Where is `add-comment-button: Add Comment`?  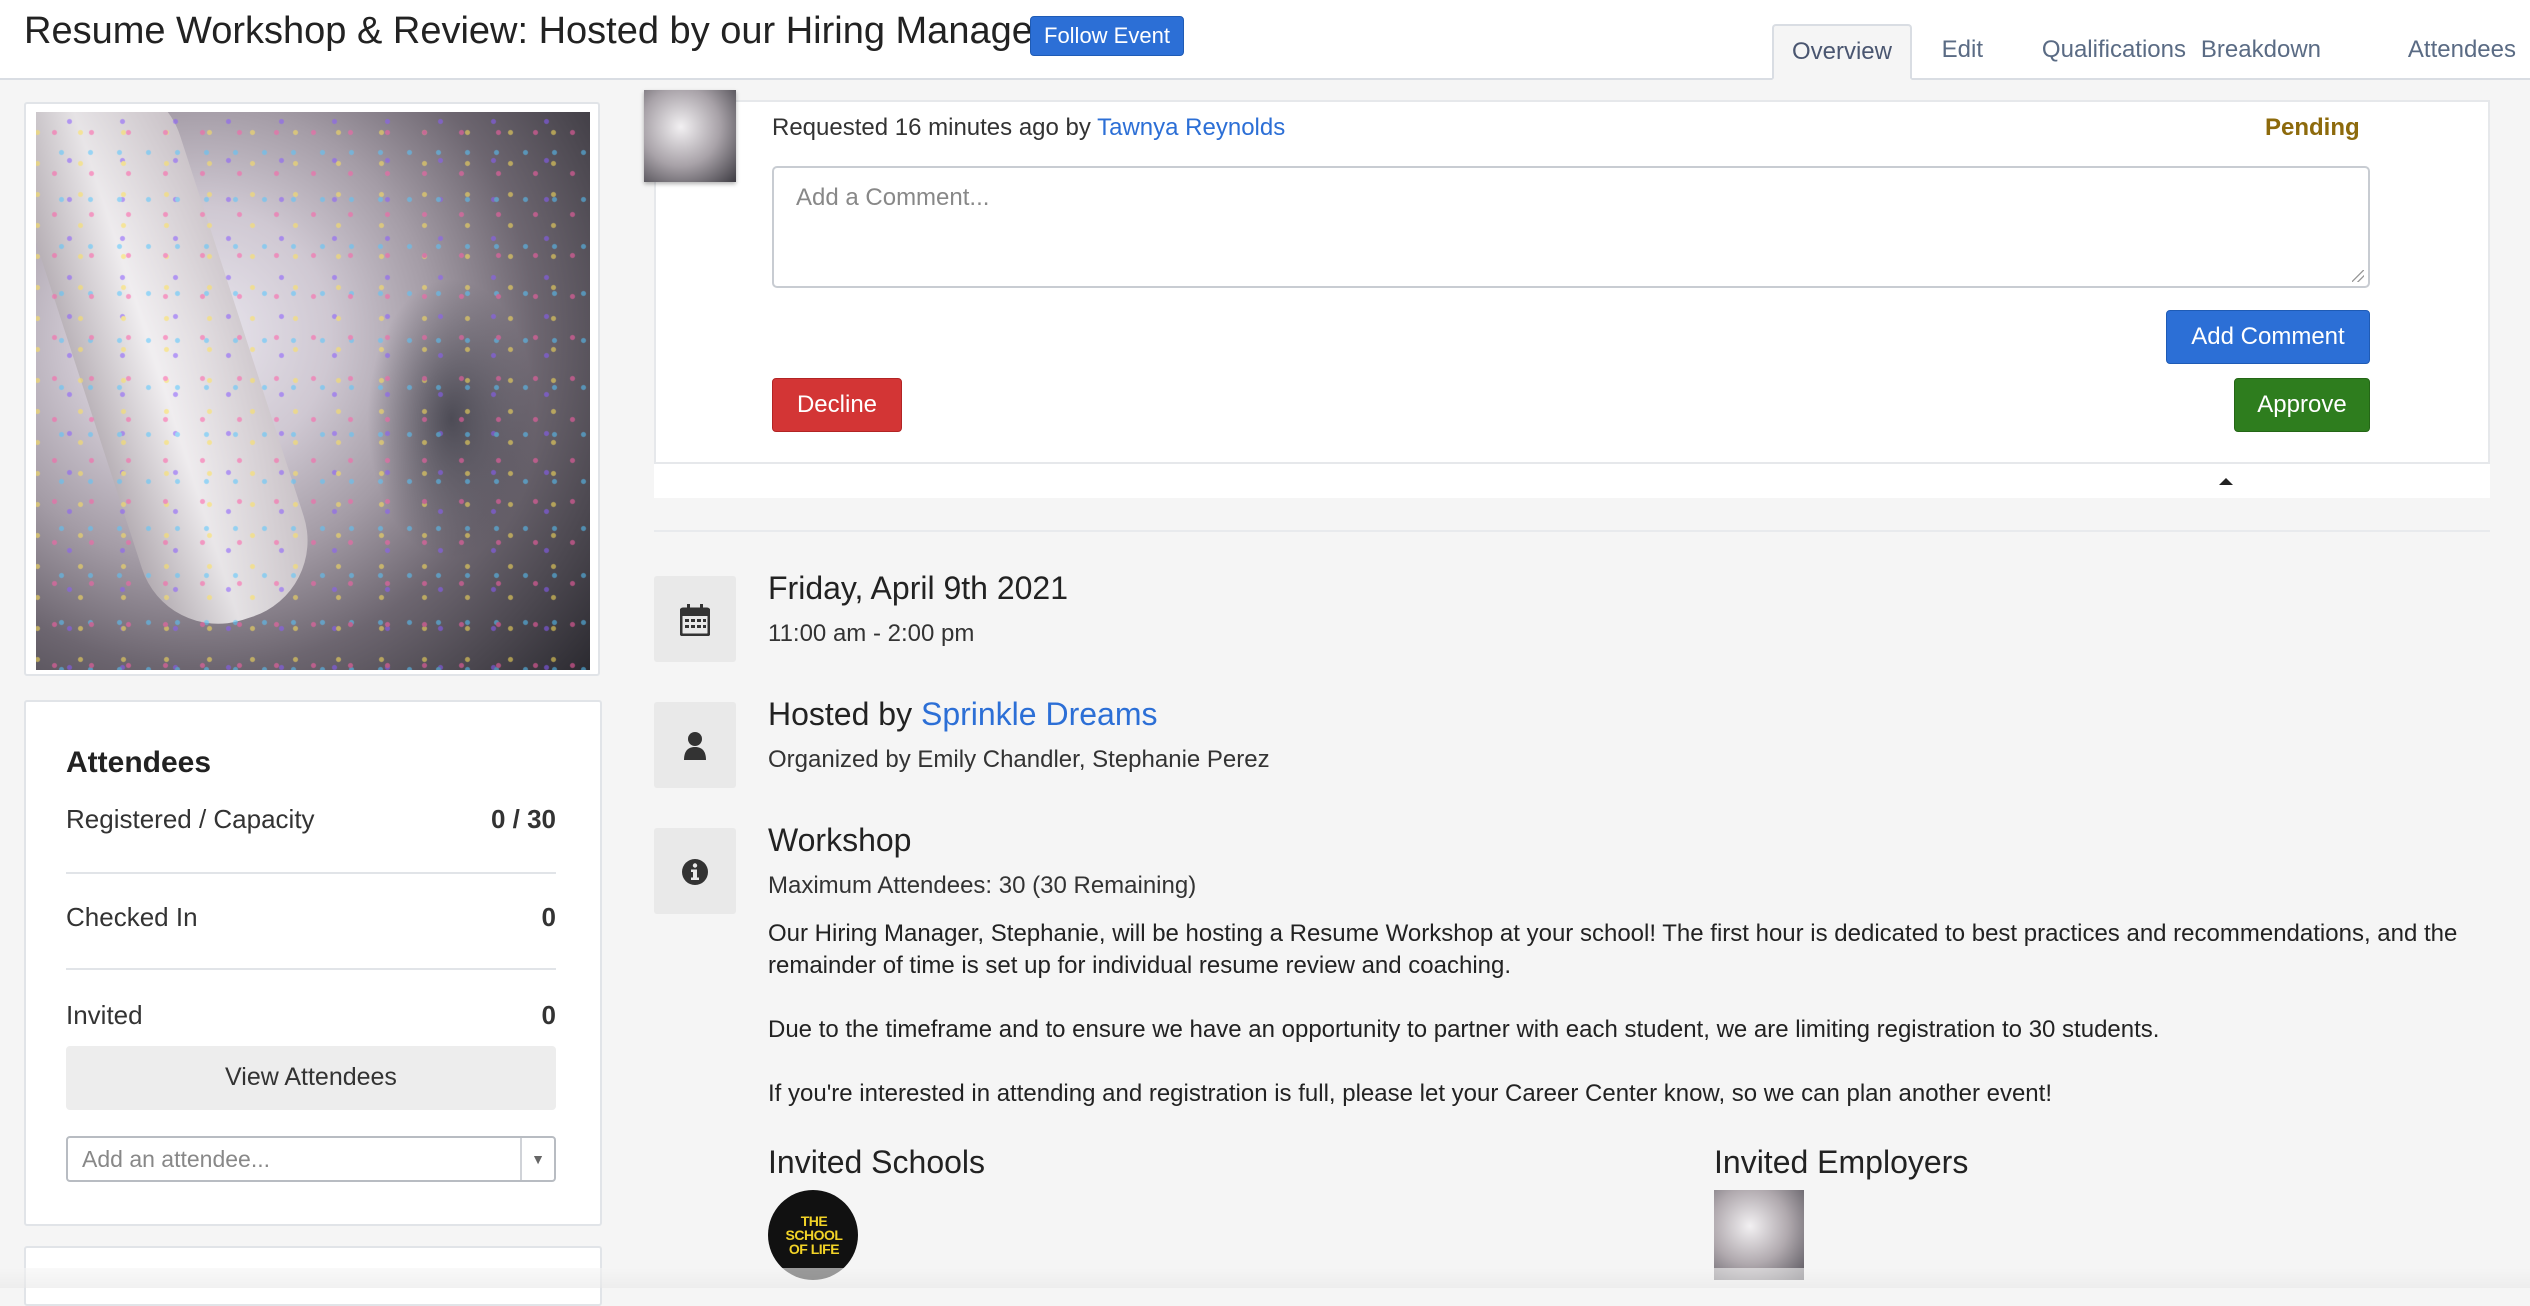 add-comment-button: Add Comment is located at coordinates (2268, 337).